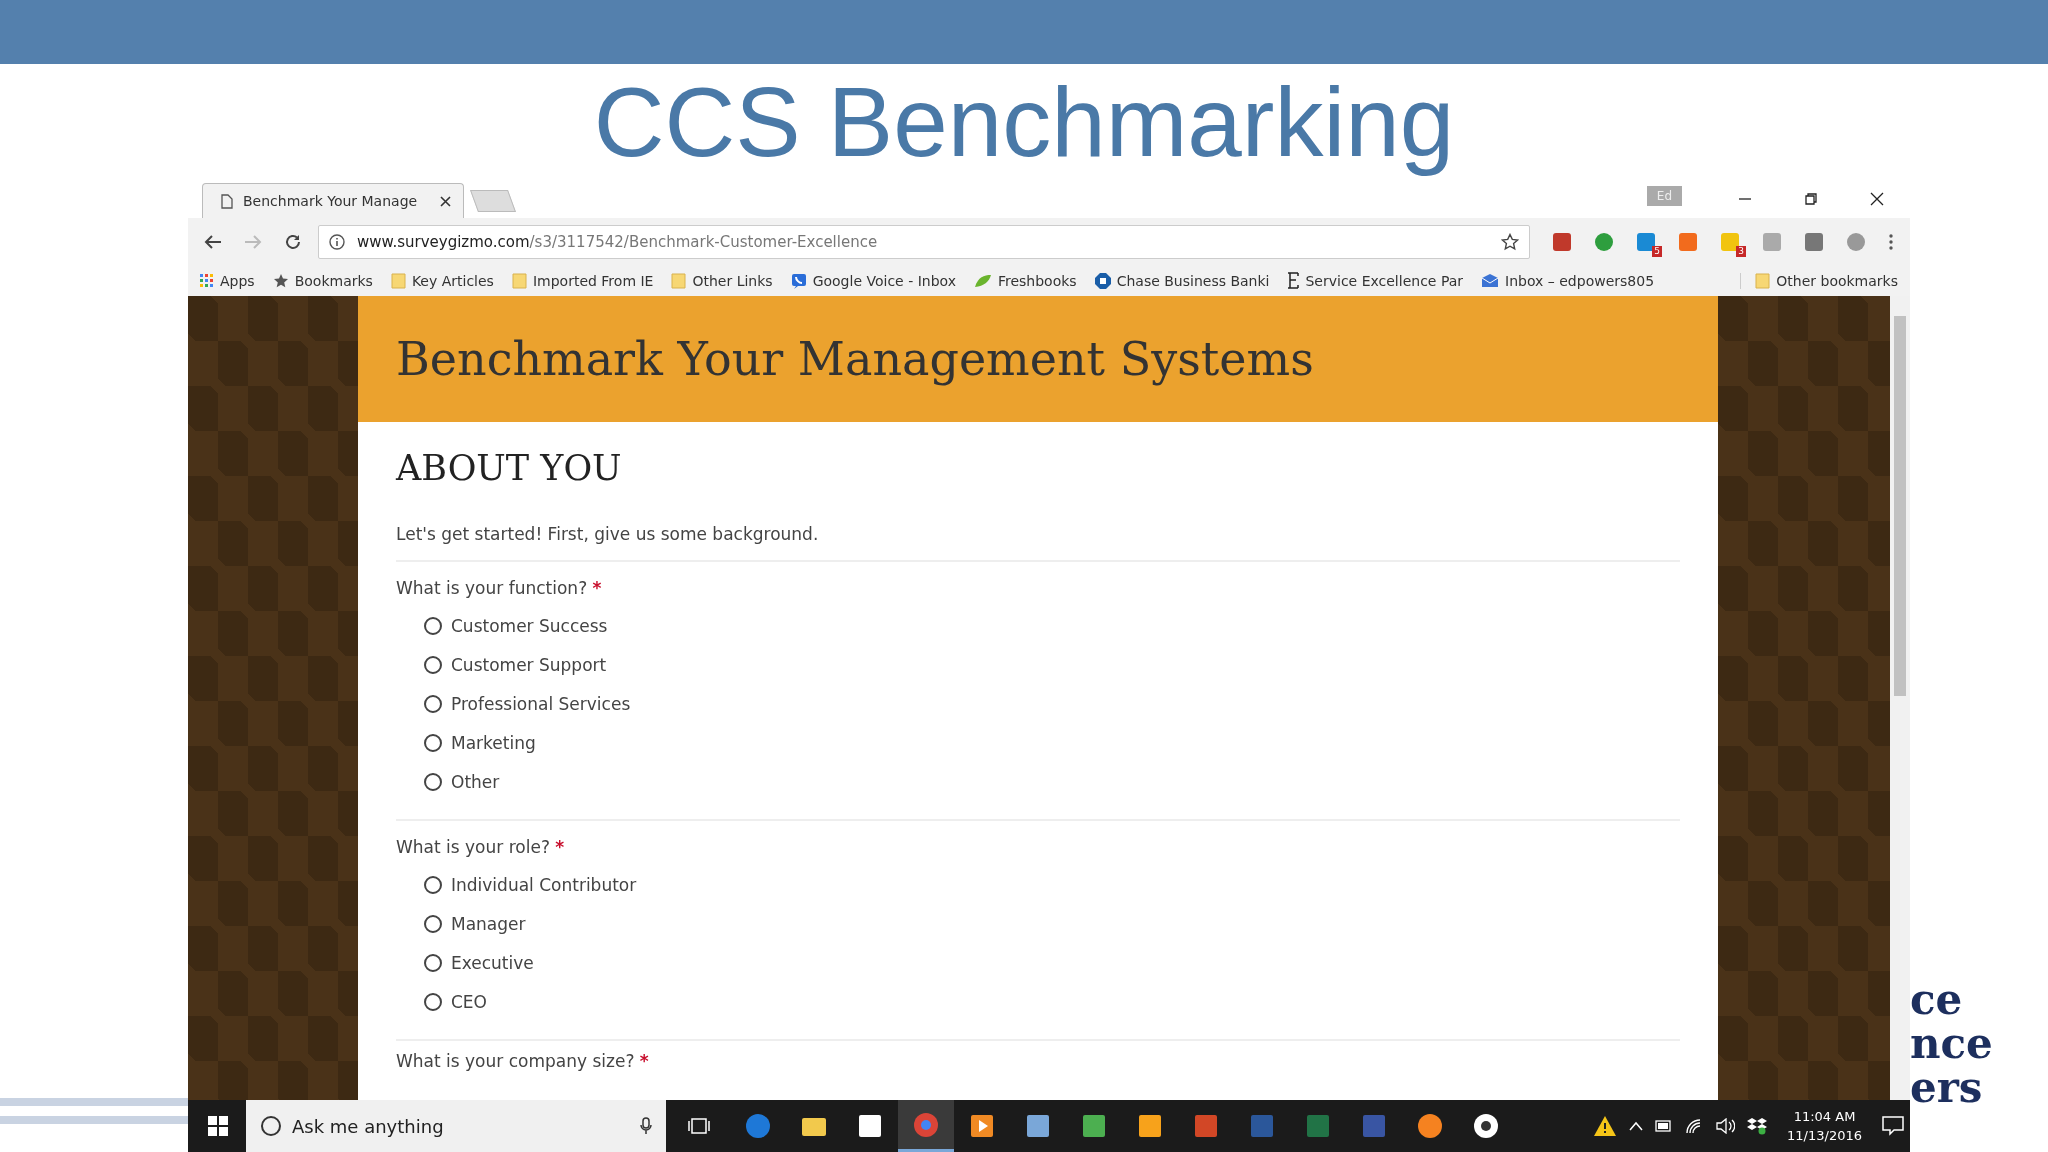 Image resolution: width=2048 pixels, height=1152 pixels. I want to click on address-bar: www.surveygizmo.com/s3/3117542/Benchmark-Customer-Excellence, so click(924, 241).